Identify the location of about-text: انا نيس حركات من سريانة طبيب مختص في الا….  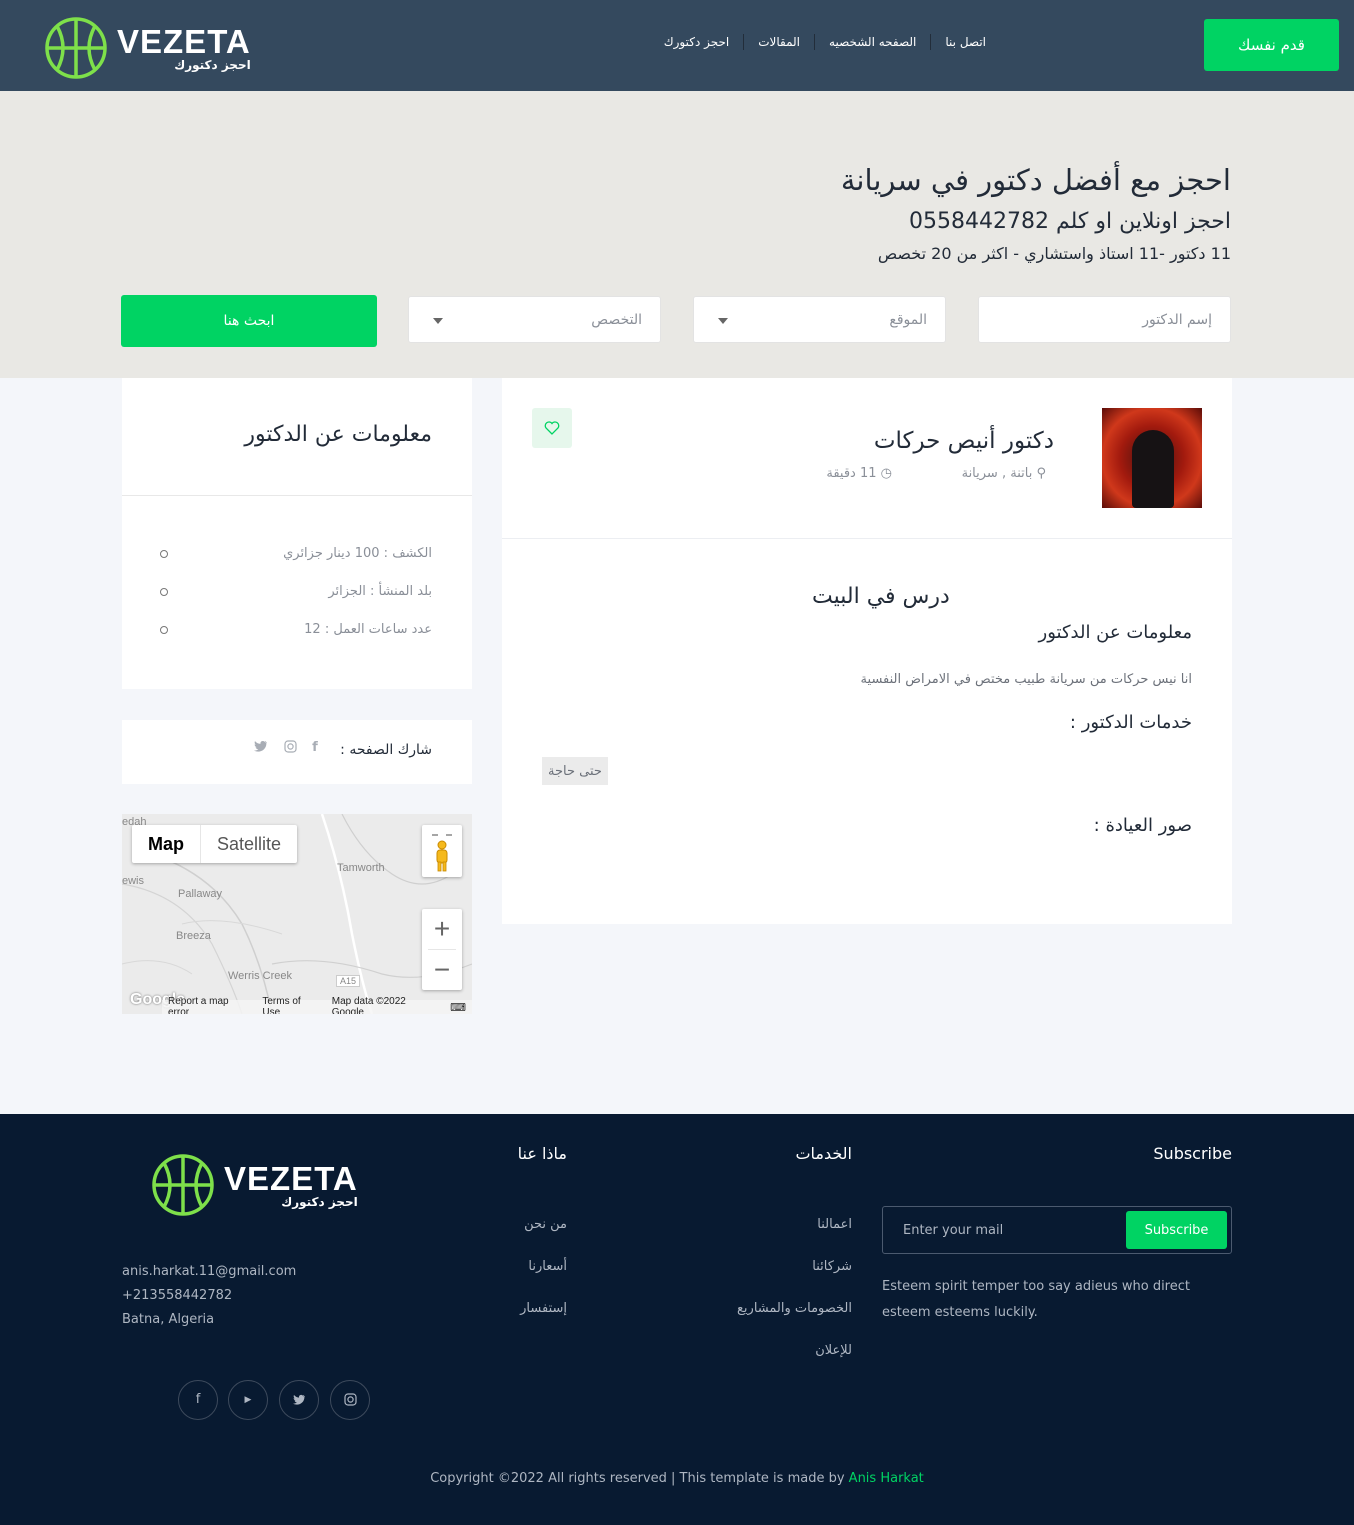
(1026, 679).